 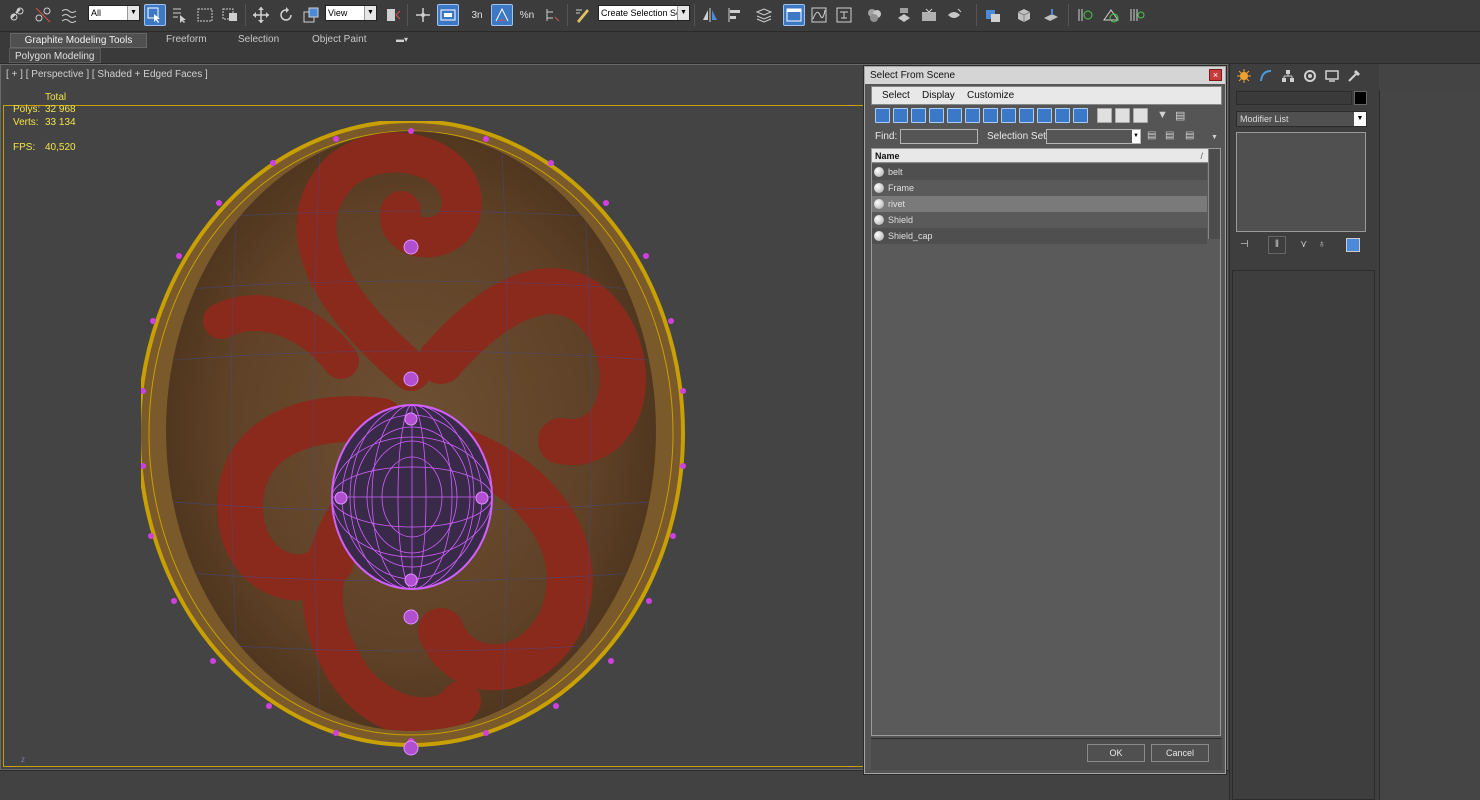 I want to click on modifier-list-dropdown: Modifier List ▼, so click(x=1301, y=119).